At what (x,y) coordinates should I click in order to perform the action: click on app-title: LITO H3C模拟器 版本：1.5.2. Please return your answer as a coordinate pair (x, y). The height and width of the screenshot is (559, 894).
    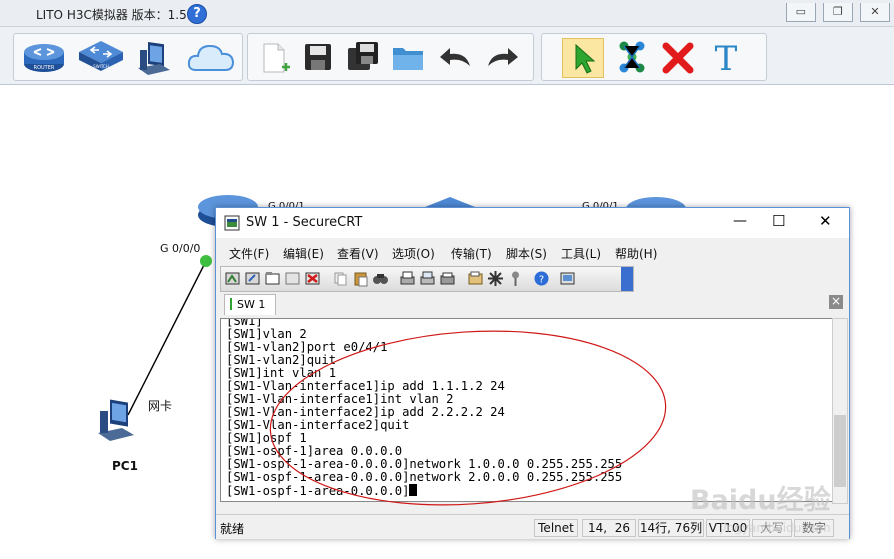
    Looking at the image, I should click on (117, 15).